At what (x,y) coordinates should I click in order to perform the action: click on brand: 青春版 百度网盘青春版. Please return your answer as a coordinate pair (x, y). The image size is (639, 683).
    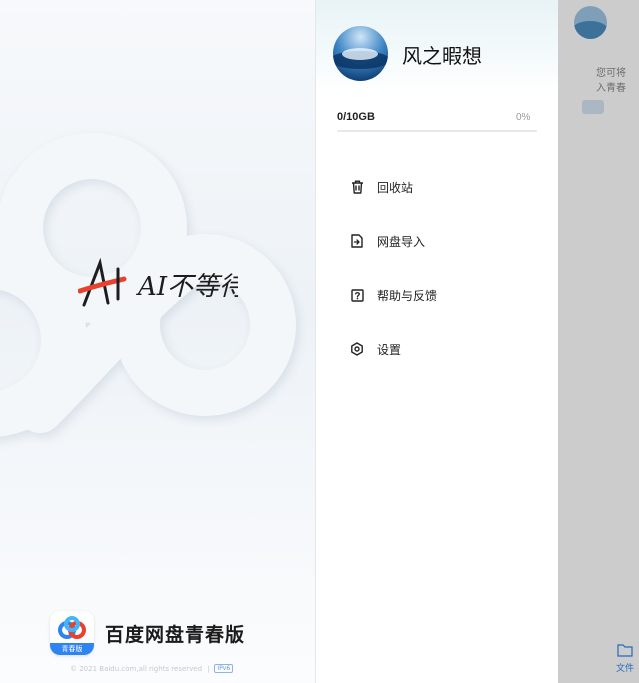
    Looking at the image, I should click on (147, 633).